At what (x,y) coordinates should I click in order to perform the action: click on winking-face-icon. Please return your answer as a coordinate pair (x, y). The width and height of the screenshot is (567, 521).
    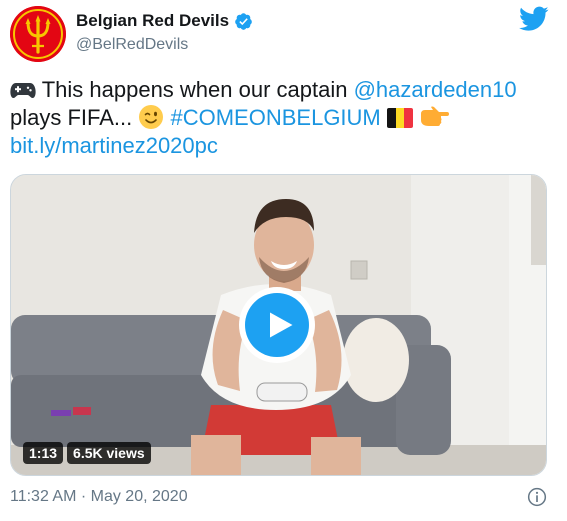
    Looking at the image, I should click on (151, 117).